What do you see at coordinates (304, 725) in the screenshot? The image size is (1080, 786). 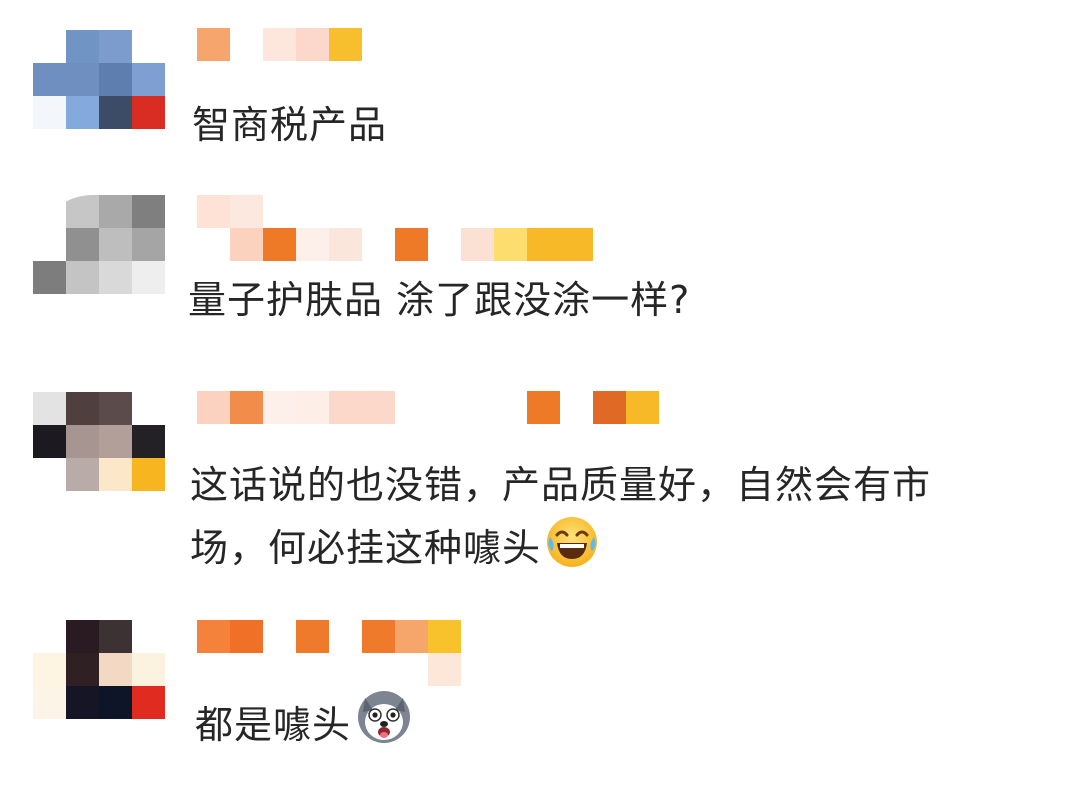 I see `comment-text: 都是噱头` at bounding box center [304, 725].